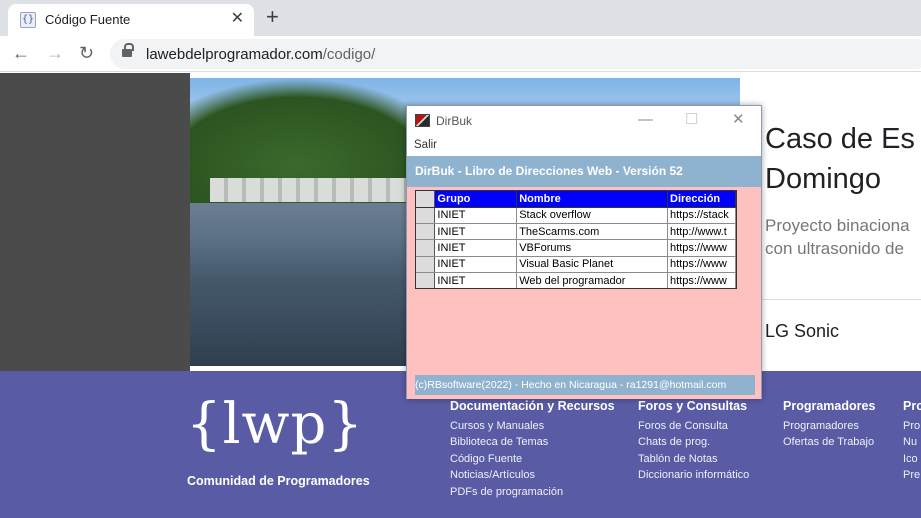 The width and height of the screenshot is (921, 518). I want to click on tab-title: Código Fuente, so click(88, 19).